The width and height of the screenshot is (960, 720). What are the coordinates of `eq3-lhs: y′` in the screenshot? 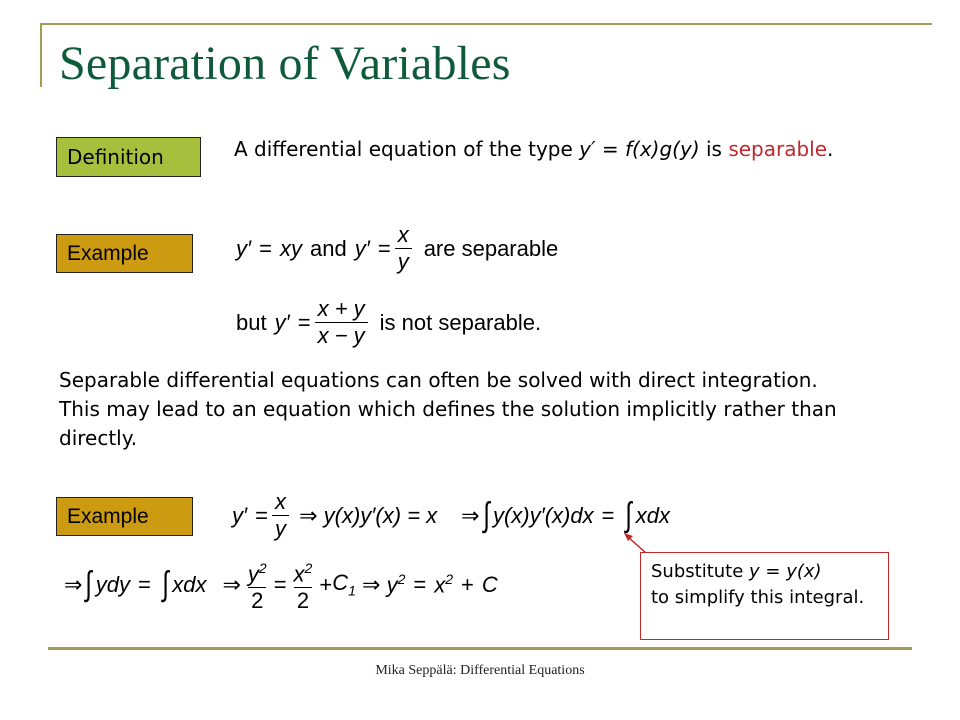 It's located at (282, 322).